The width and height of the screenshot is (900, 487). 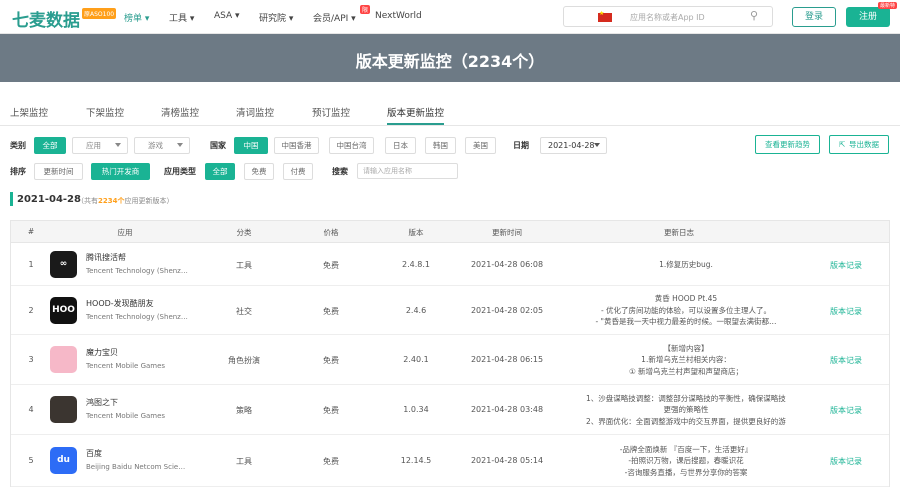 I want to click on chevron-down-icon, so click(x=180, y=145).